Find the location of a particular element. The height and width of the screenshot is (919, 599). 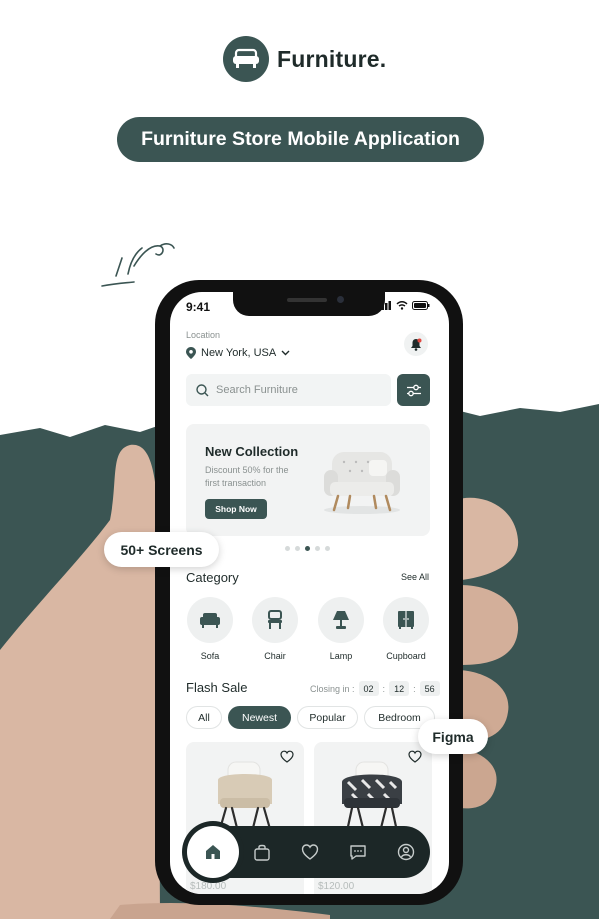

brand-header: Furniture. is located at coordinates (304, 59).